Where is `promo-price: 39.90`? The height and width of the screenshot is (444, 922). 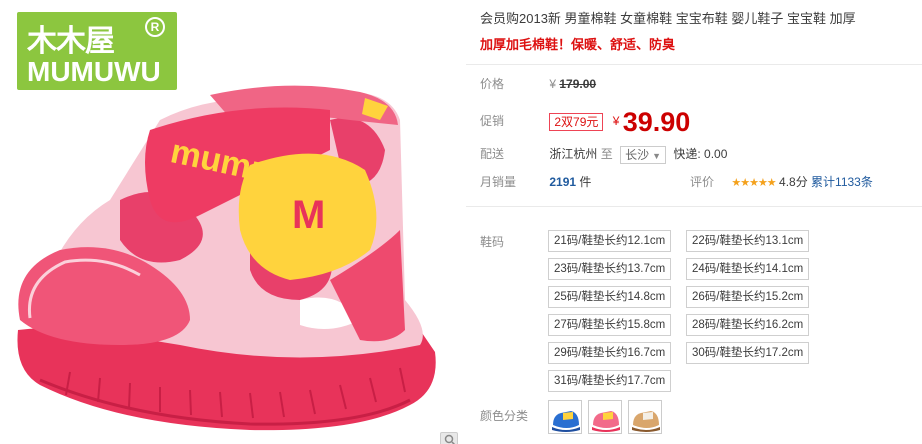 promo-price: 39.90 is located at coordinates (656, 121).